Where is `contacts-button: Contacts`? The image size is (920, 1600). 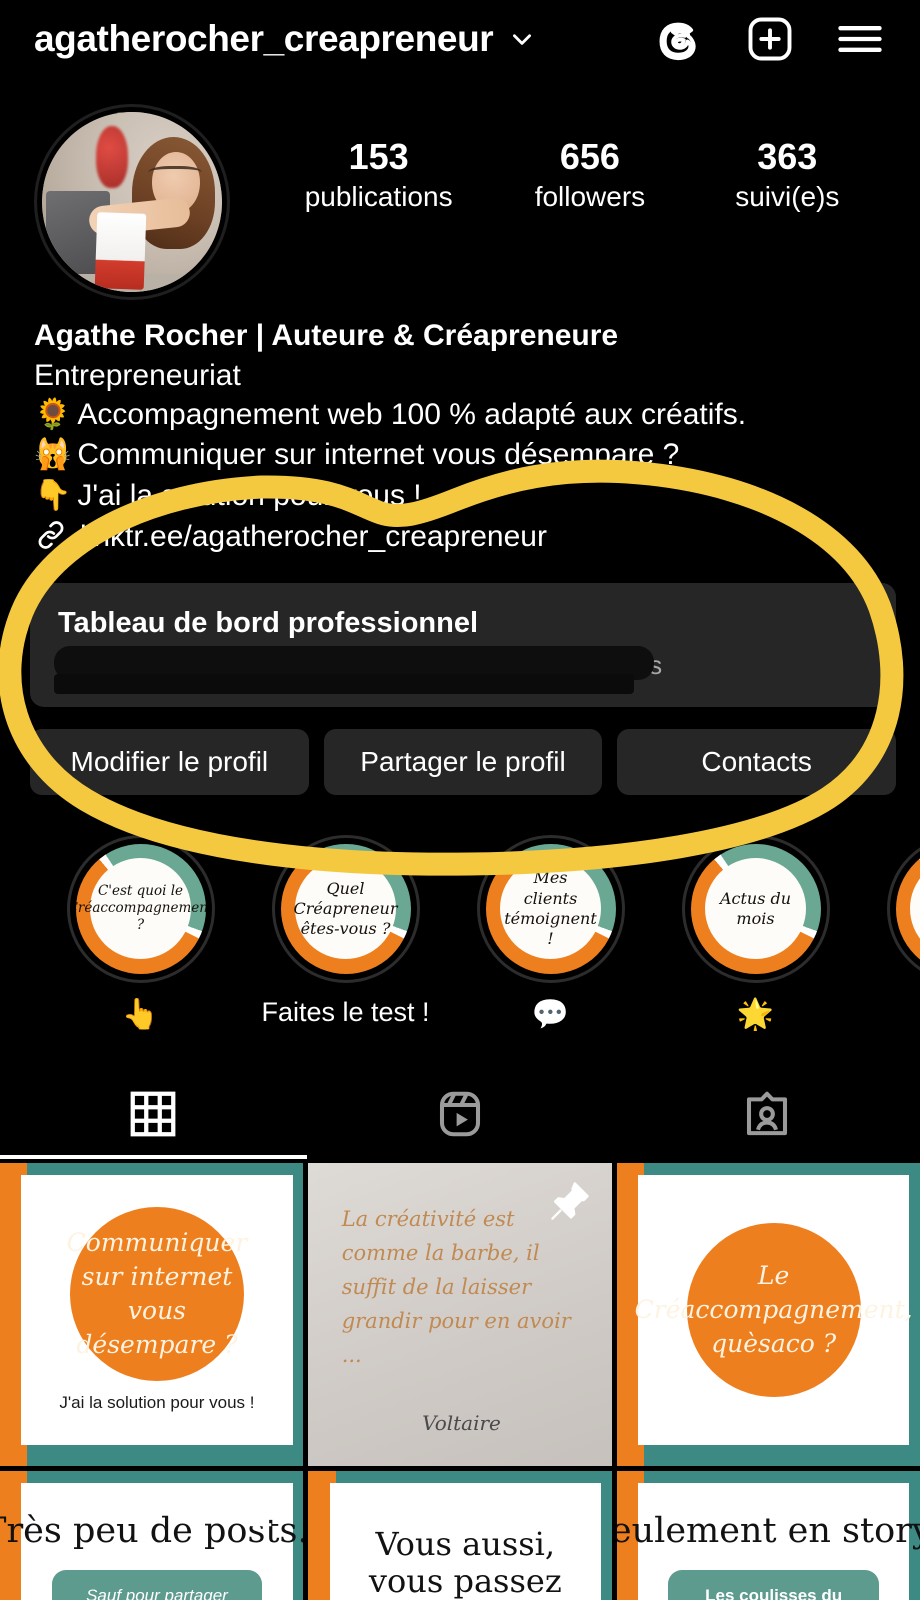
contacts-button: Contacts is located at coordinates (757, 761).